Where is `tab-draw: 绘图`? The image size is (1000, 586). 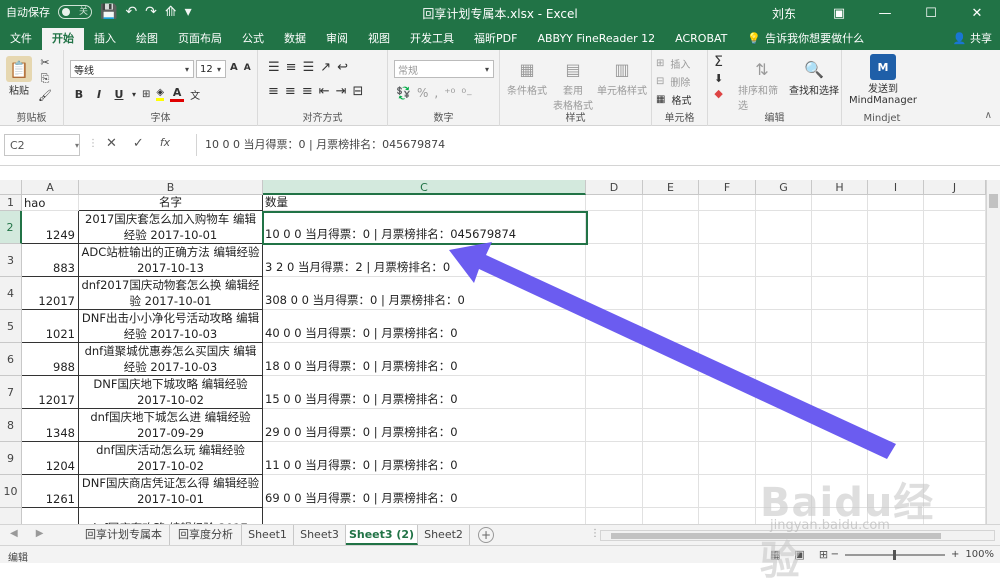 tab-draw: 绘图 is located at coordinates (147, 39).